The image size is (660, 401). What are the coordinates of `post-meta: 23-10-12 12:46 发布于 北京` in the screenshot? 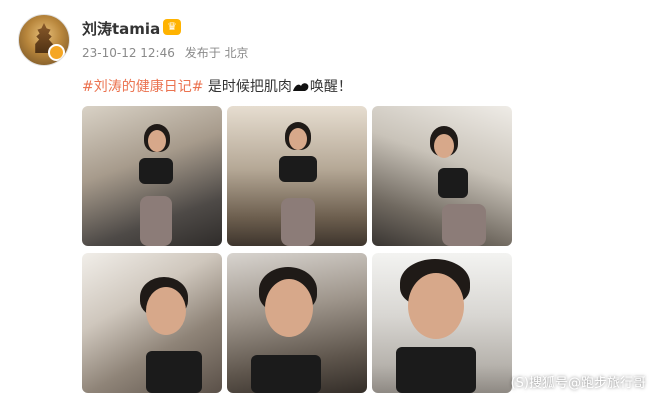 It's located at (168, 52).